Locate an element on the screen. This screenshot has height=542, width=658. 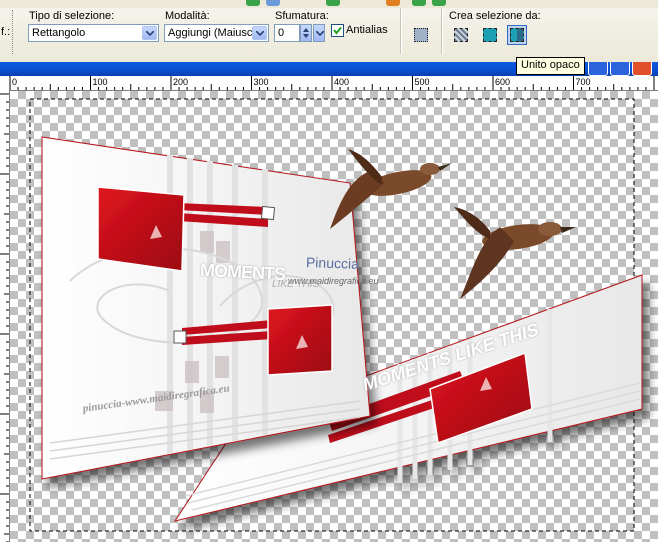
selection-type-dropdown: Rettangolo is located at coordinates (93, 33).